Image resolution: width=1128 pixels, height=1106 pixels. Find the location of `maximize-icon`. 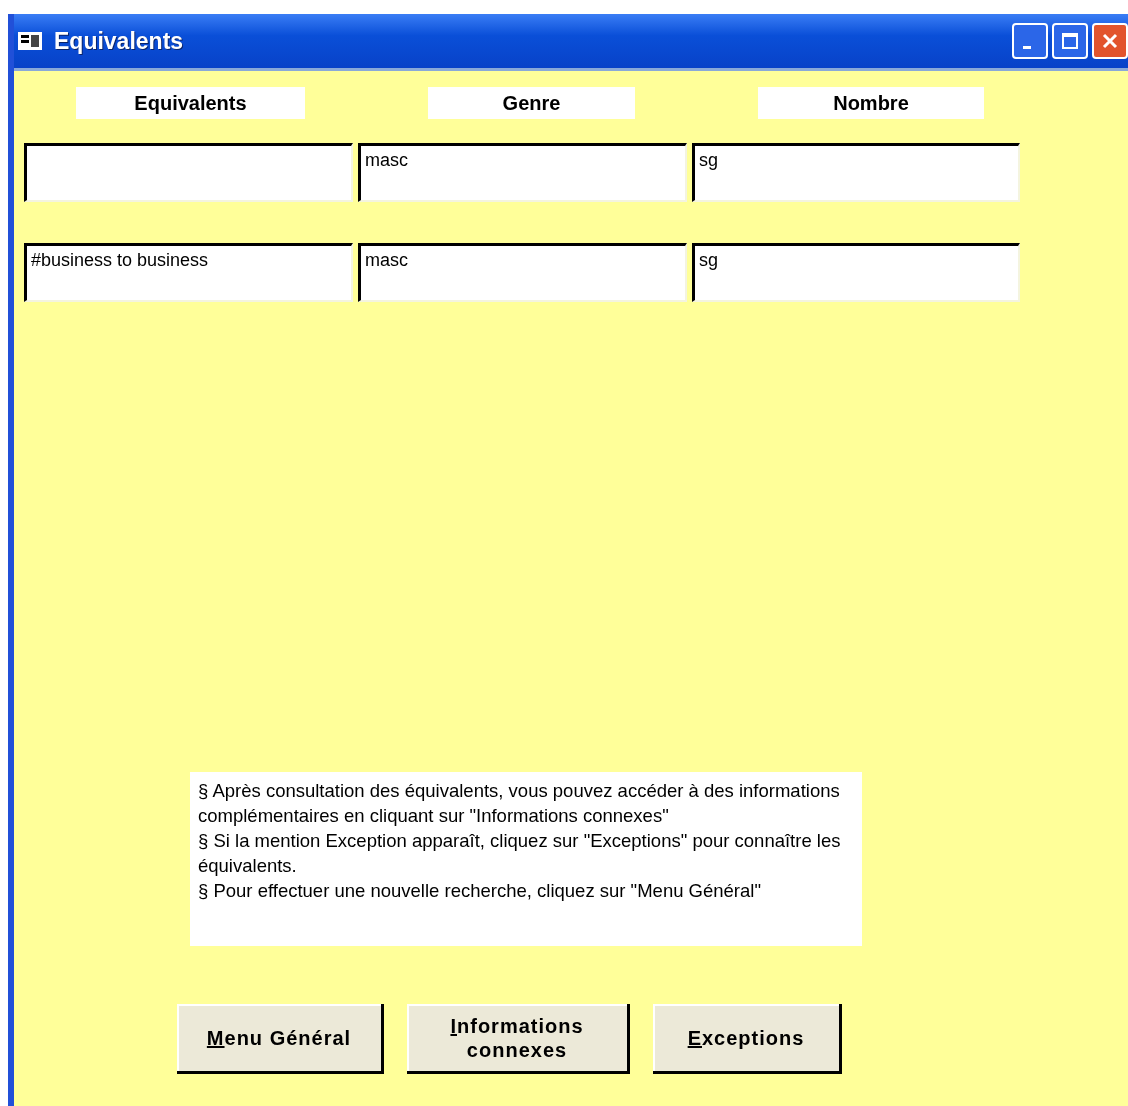

maximize-icon is located at coordinates (1070, 41).